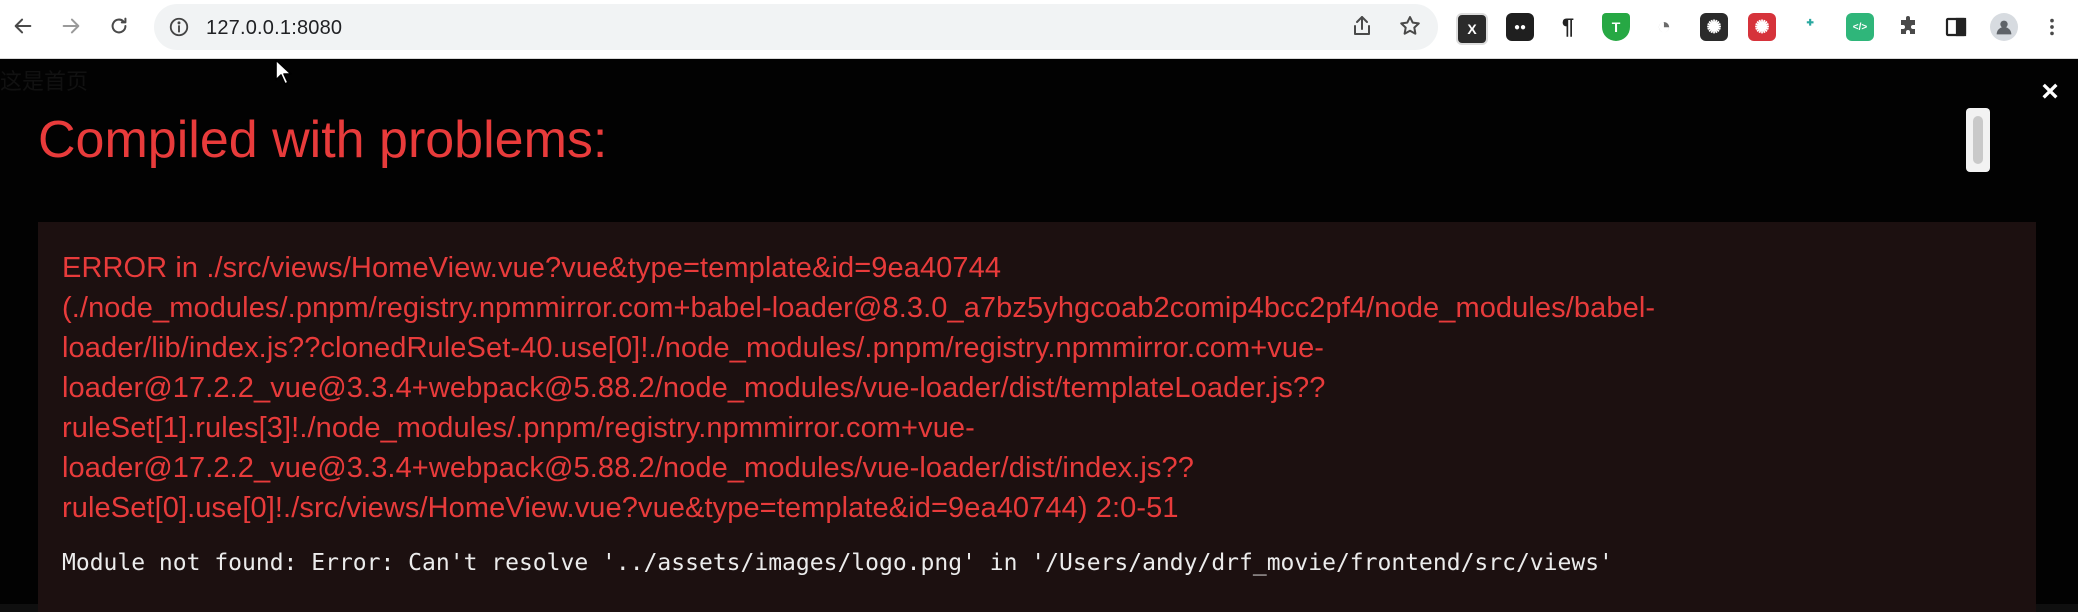  I want to click on share-button, so click(1363, 27).